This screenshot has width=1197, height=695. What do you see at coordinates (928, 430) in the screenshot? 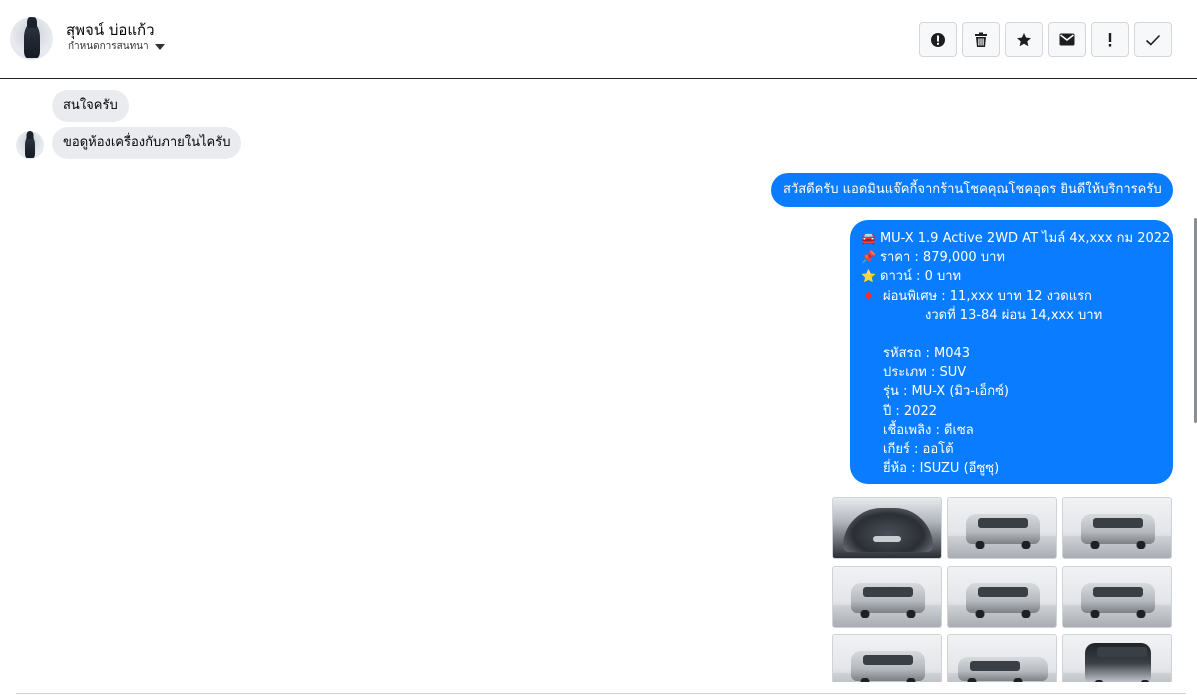
I see `car-fuel: เชื้อเพลิง : ดีเซล` at bounding box center [928, 430].